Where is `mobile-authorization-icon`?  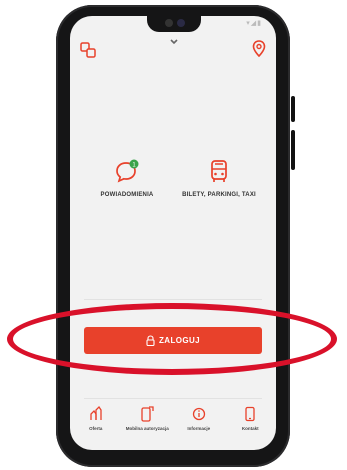 mobile-authorization-icon is located at coordinates (147, 414).